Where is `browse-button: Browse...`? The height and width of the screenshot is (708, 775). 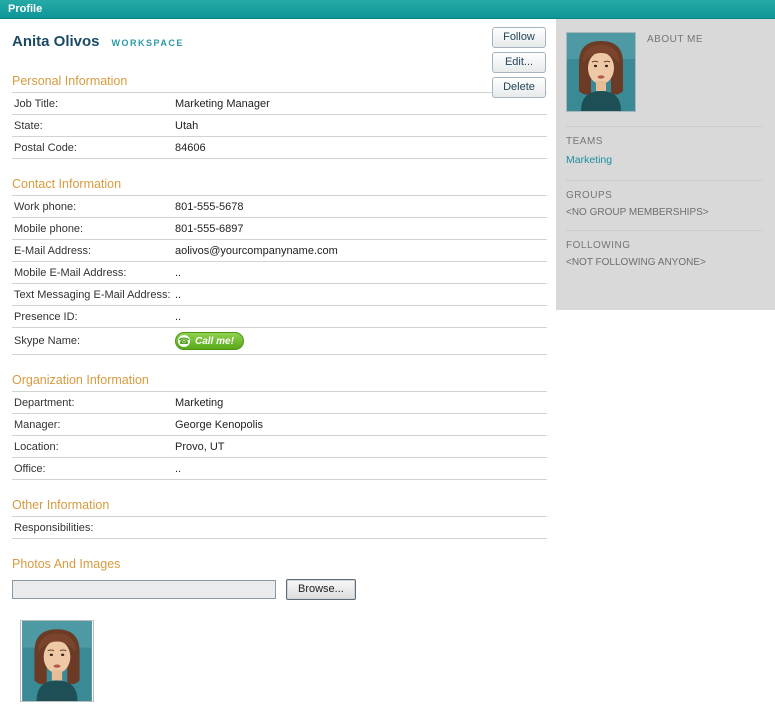
browse-button: Browse... is located at coordinates (321, 589).